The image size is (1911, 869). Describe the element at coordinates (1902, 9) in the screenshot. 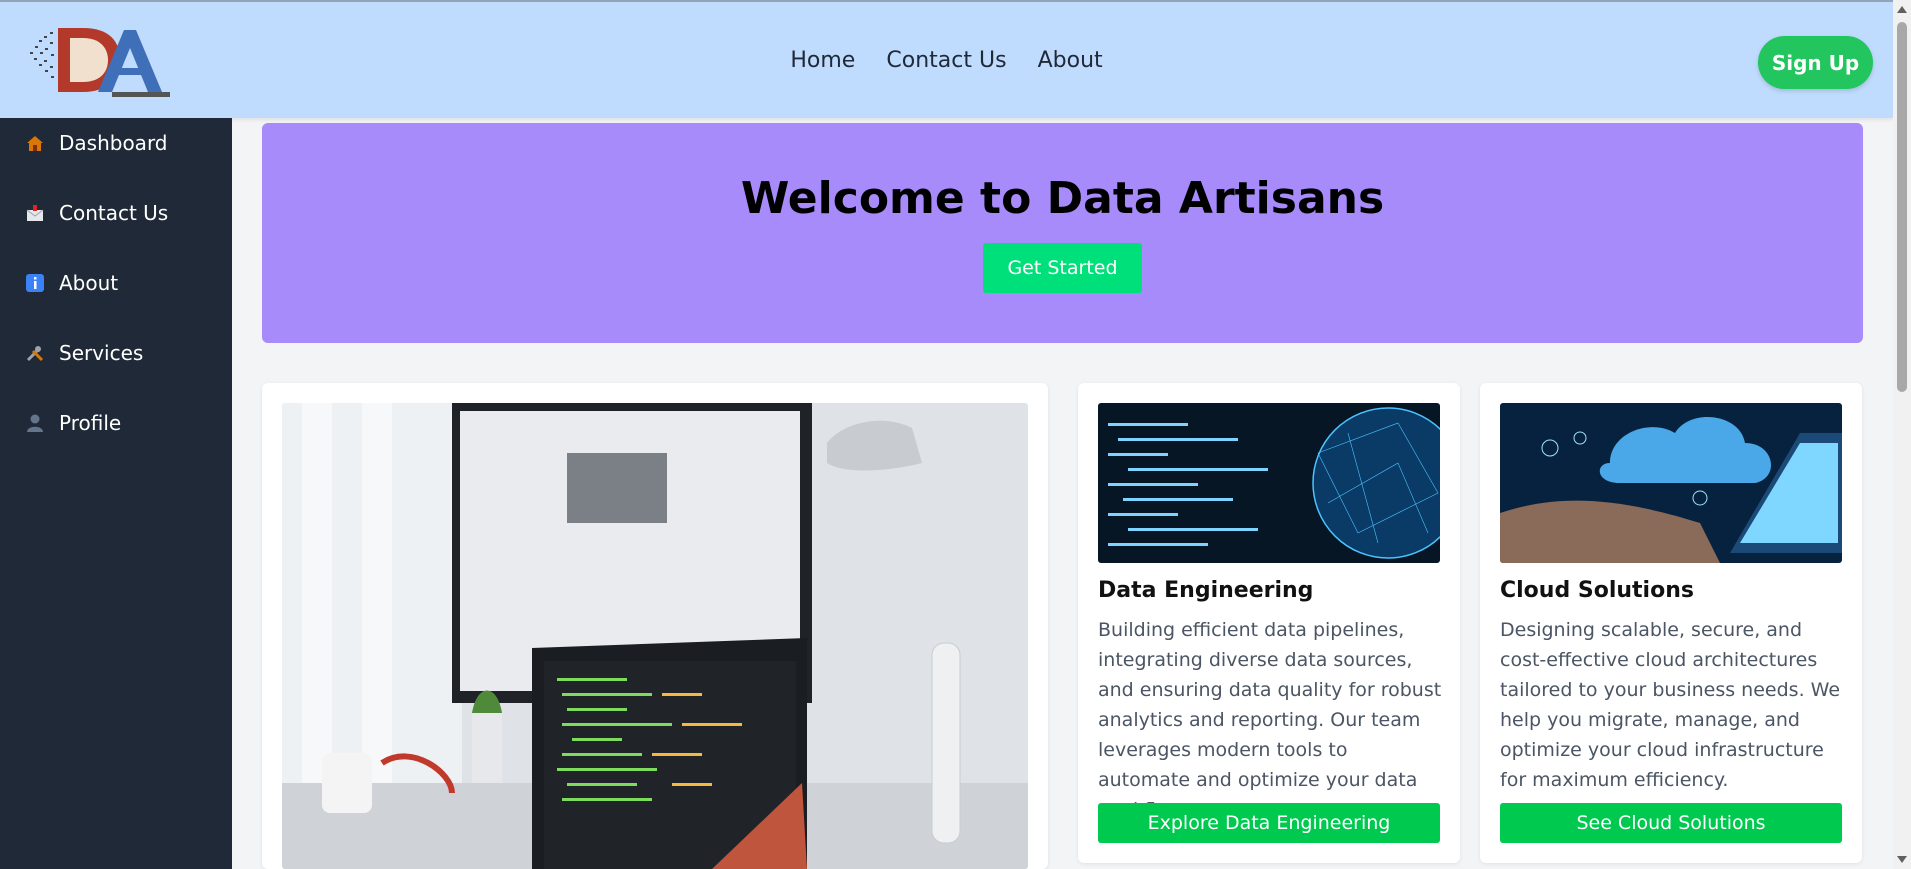

I see `scroll-up-arrow-icon` at that location.